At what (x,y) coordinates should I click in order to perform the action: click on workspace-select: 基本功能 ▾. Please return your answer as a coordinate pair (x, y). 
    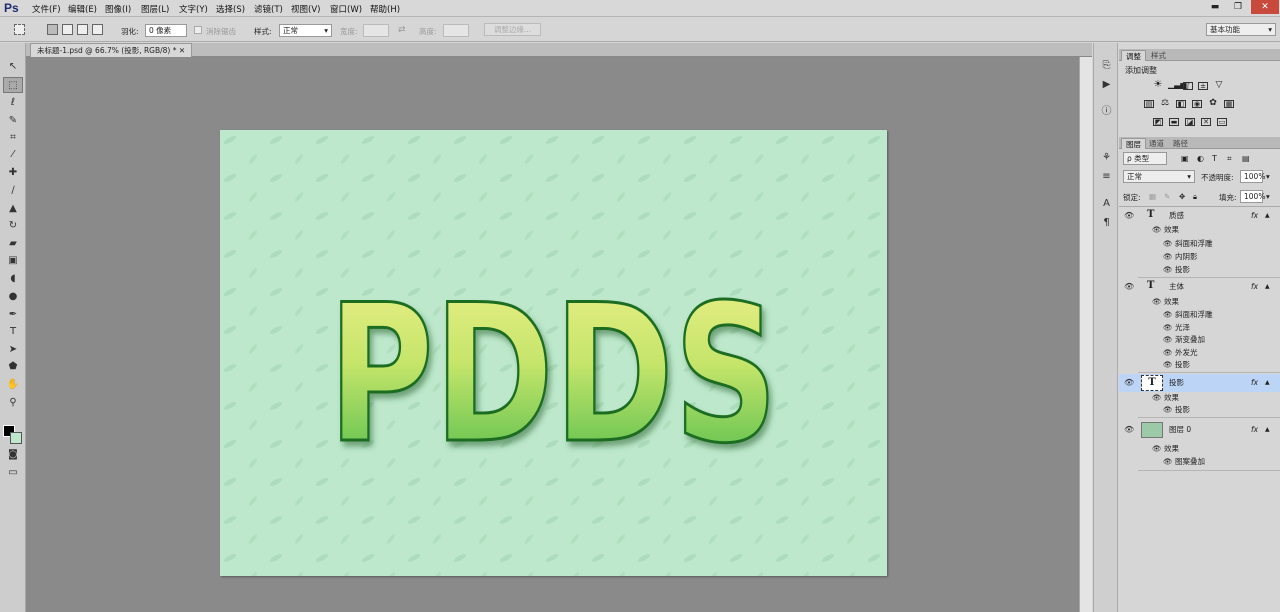
    Looking at the image, I should click on (1241, 29).